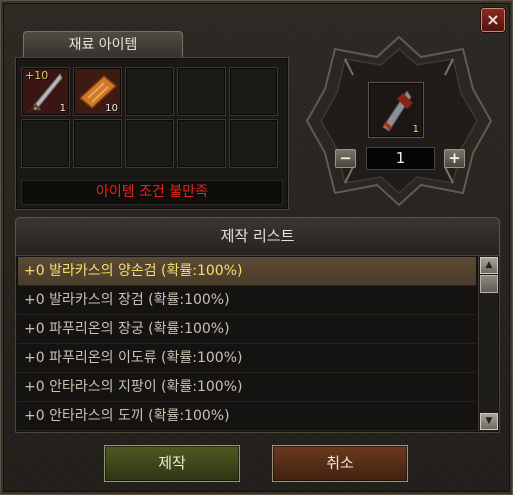  What do you see at coordinates (415, 129) in the screenshot?
I see `result-quantity: 1` at bounding box center [415, 129].